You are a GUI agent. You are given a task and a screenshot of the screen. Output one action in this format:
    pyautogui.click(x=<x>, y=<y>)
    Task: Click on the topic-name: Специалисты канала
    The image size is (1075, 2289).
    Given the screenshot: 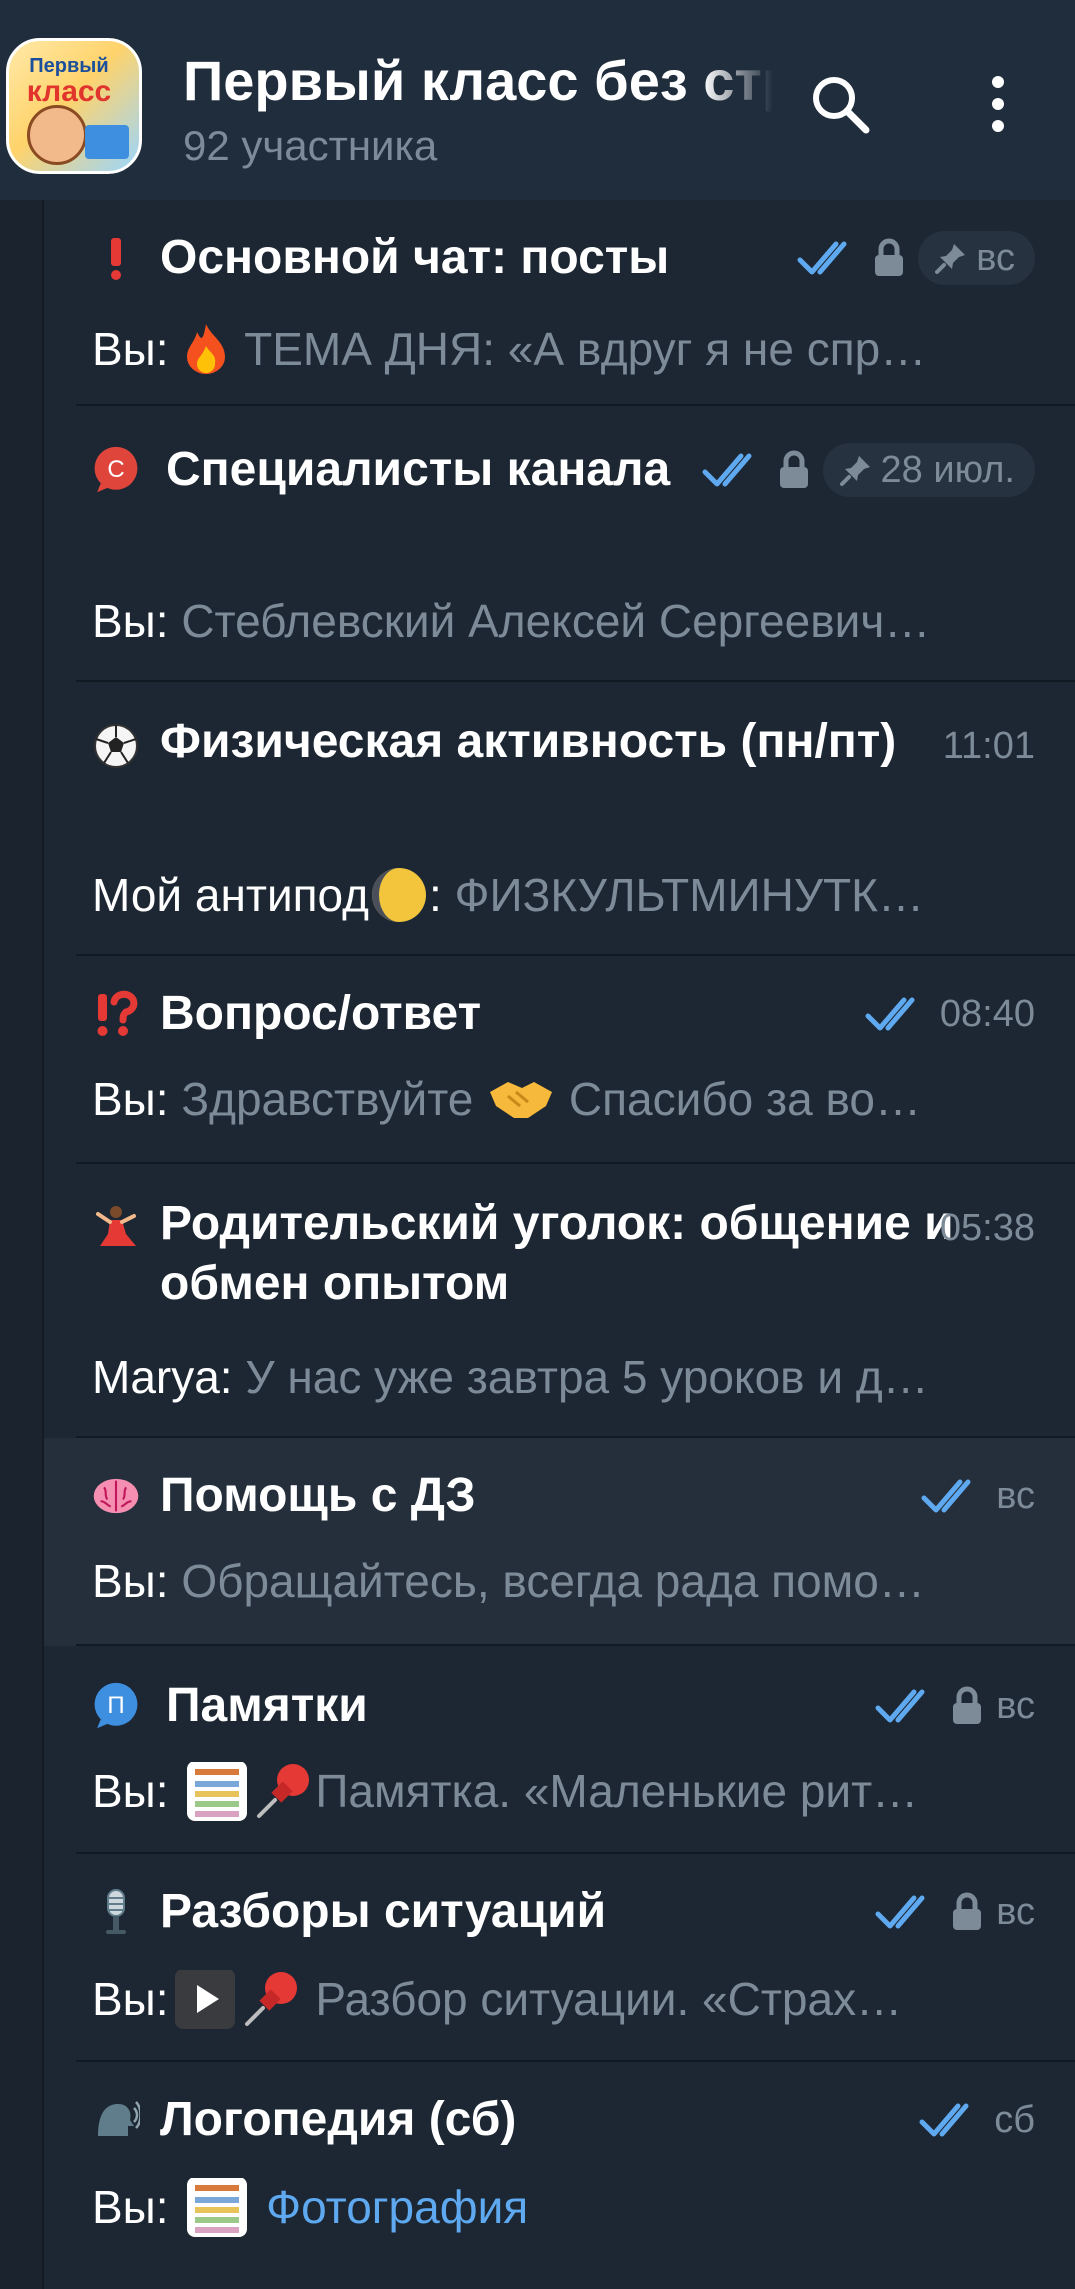 What is the action you would take?
    pyautogui.click(x=418, y=469)
    